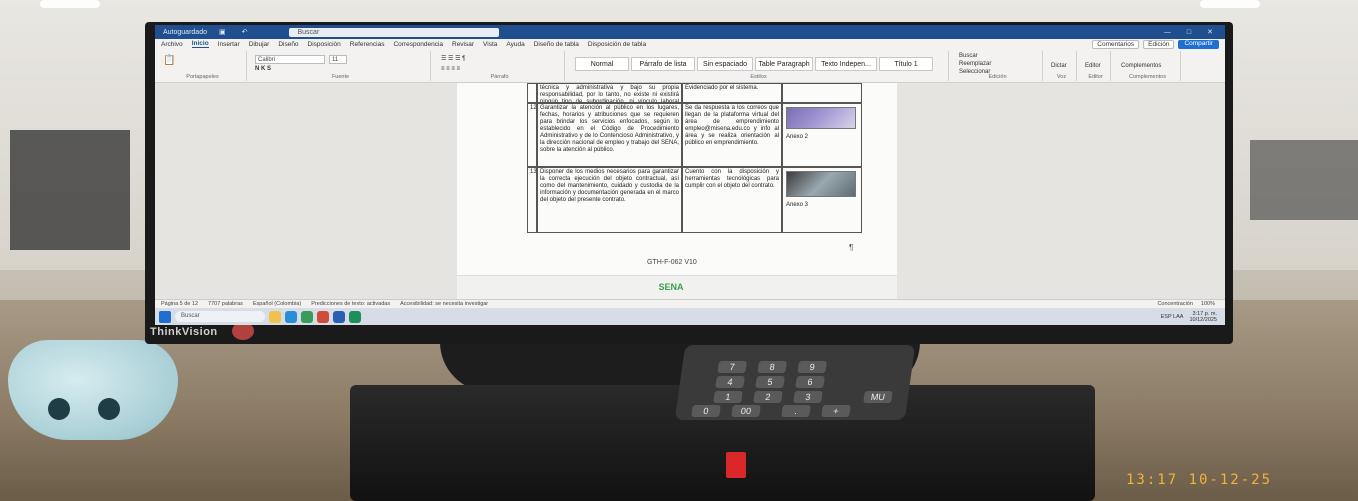 The image size is (1358, 501). Describe the element at coordinates (732, 367) in the screenshot. I see `calc-key: 7` at that location.